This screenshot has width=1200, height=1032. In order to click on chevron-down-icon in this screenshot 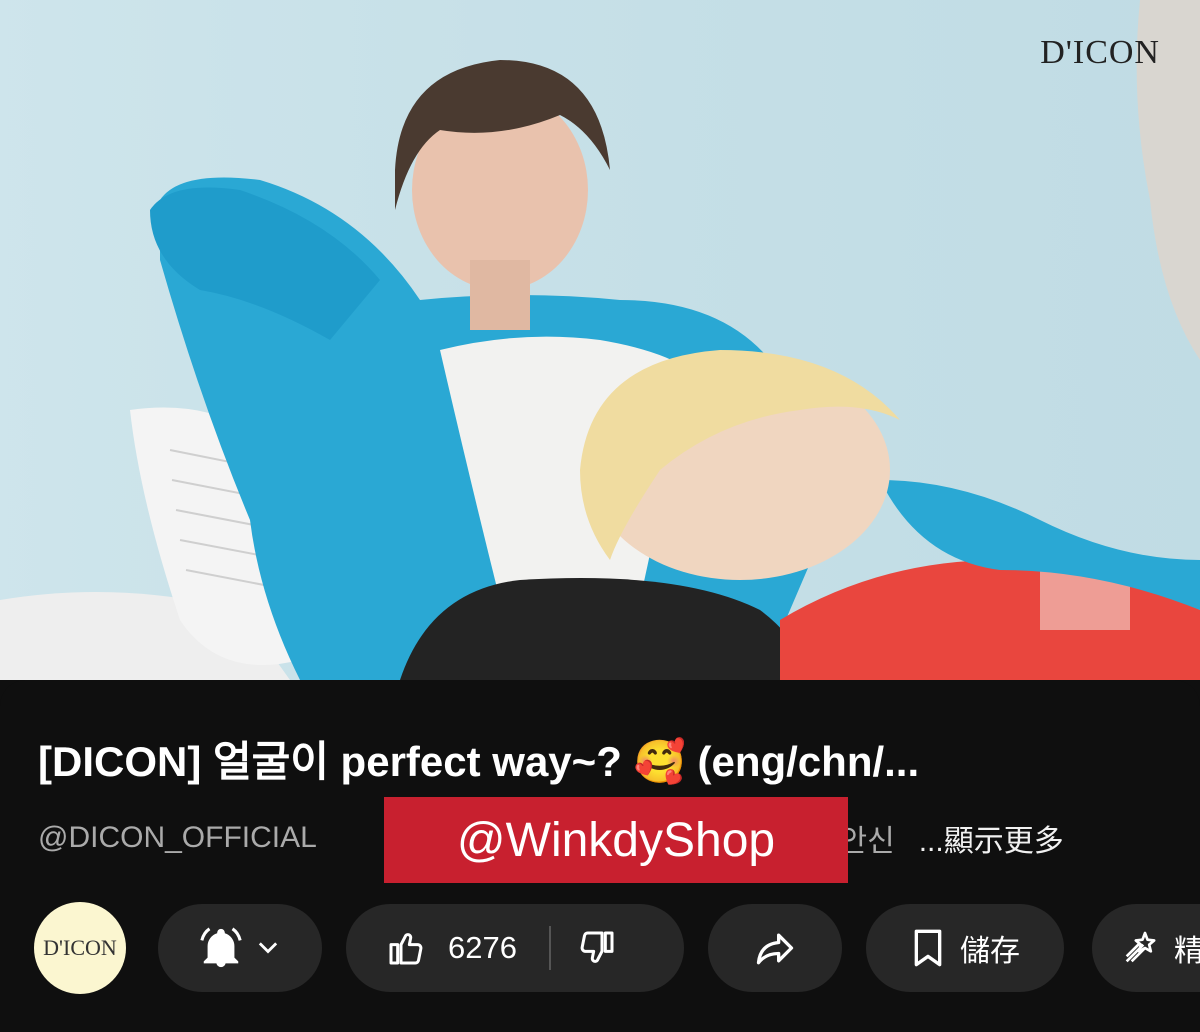, I will do `click(268, 948)`.